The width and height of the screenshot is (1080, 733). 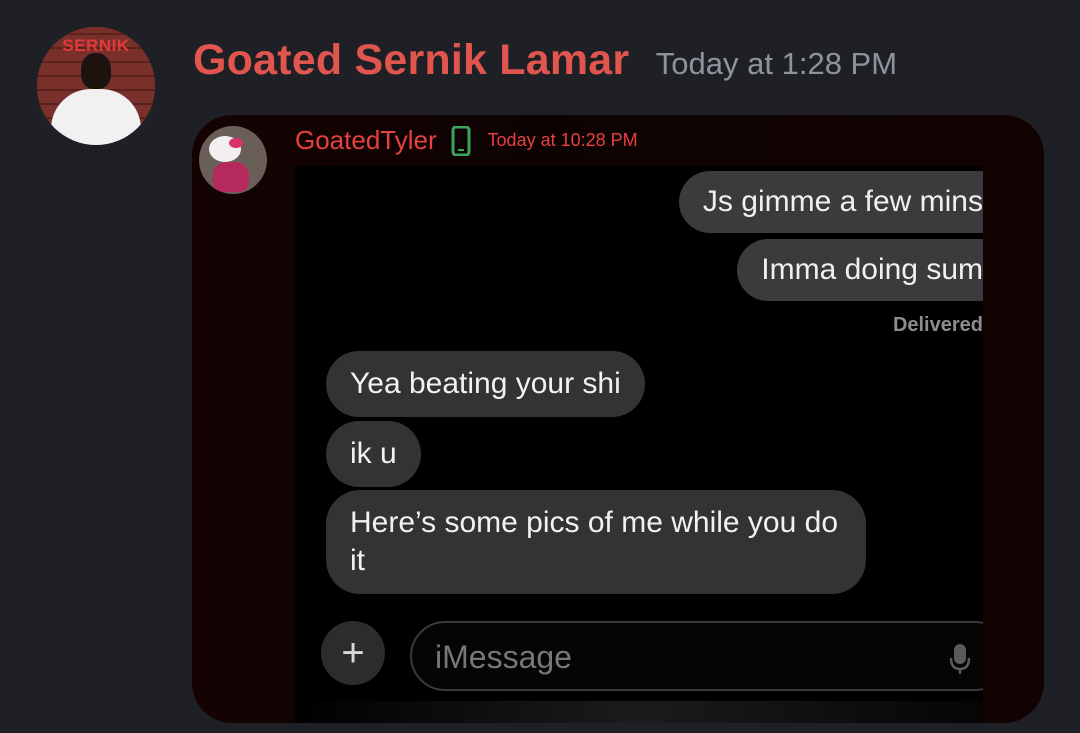 I want to click on avatar-plush-body, so click(x=231, y=177).